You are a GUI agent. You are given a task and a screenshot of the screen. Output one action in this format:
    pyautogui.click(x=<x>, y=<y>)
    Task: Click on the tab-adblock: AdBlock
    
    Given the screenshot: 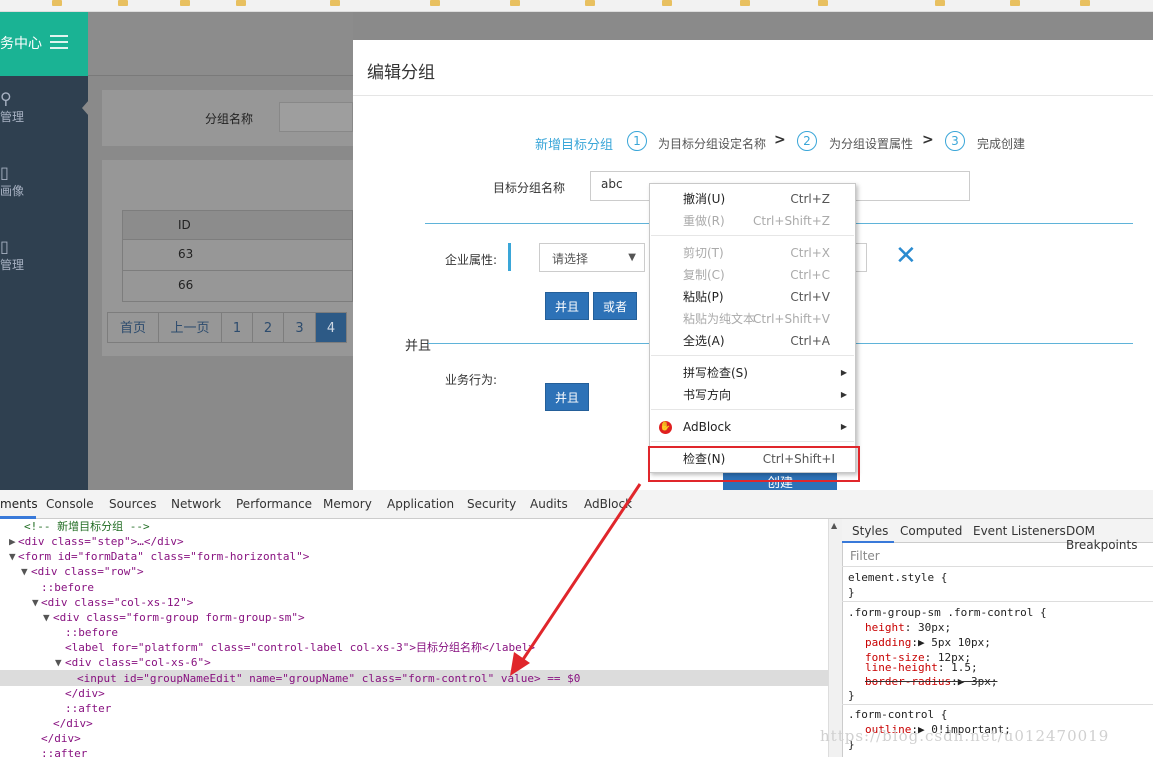 What is the action you would take?
    pyautogui.click(x=608, y=504)
    